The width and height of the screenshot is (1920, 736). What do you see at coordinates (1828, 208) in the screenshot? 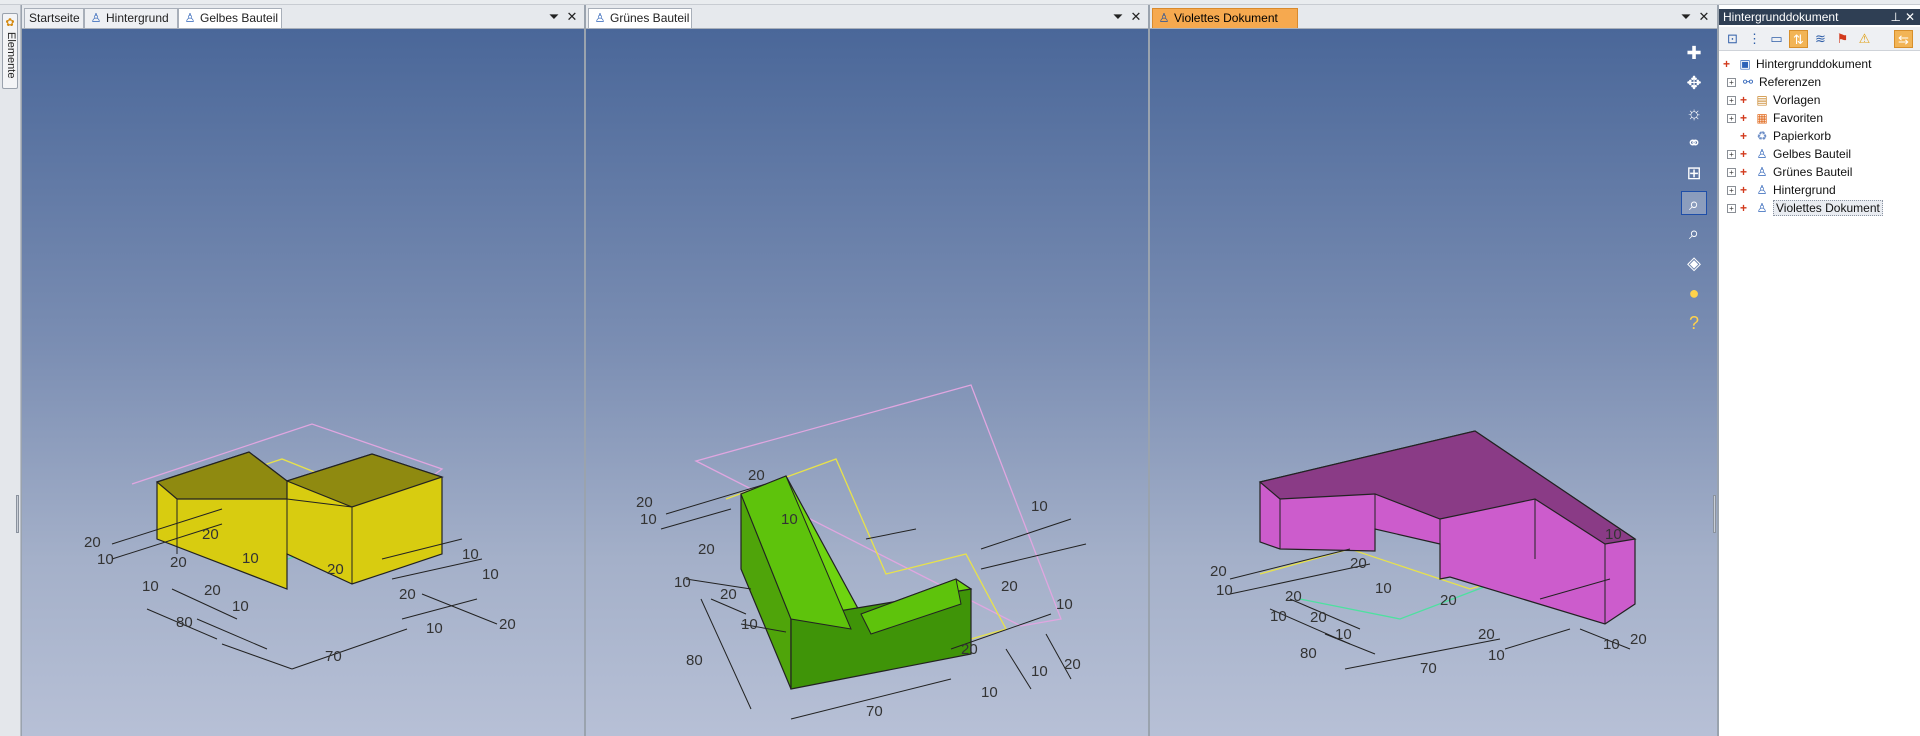
I see `tree-node-label: Violettes Dokument` at bounding box center [1828, 208].